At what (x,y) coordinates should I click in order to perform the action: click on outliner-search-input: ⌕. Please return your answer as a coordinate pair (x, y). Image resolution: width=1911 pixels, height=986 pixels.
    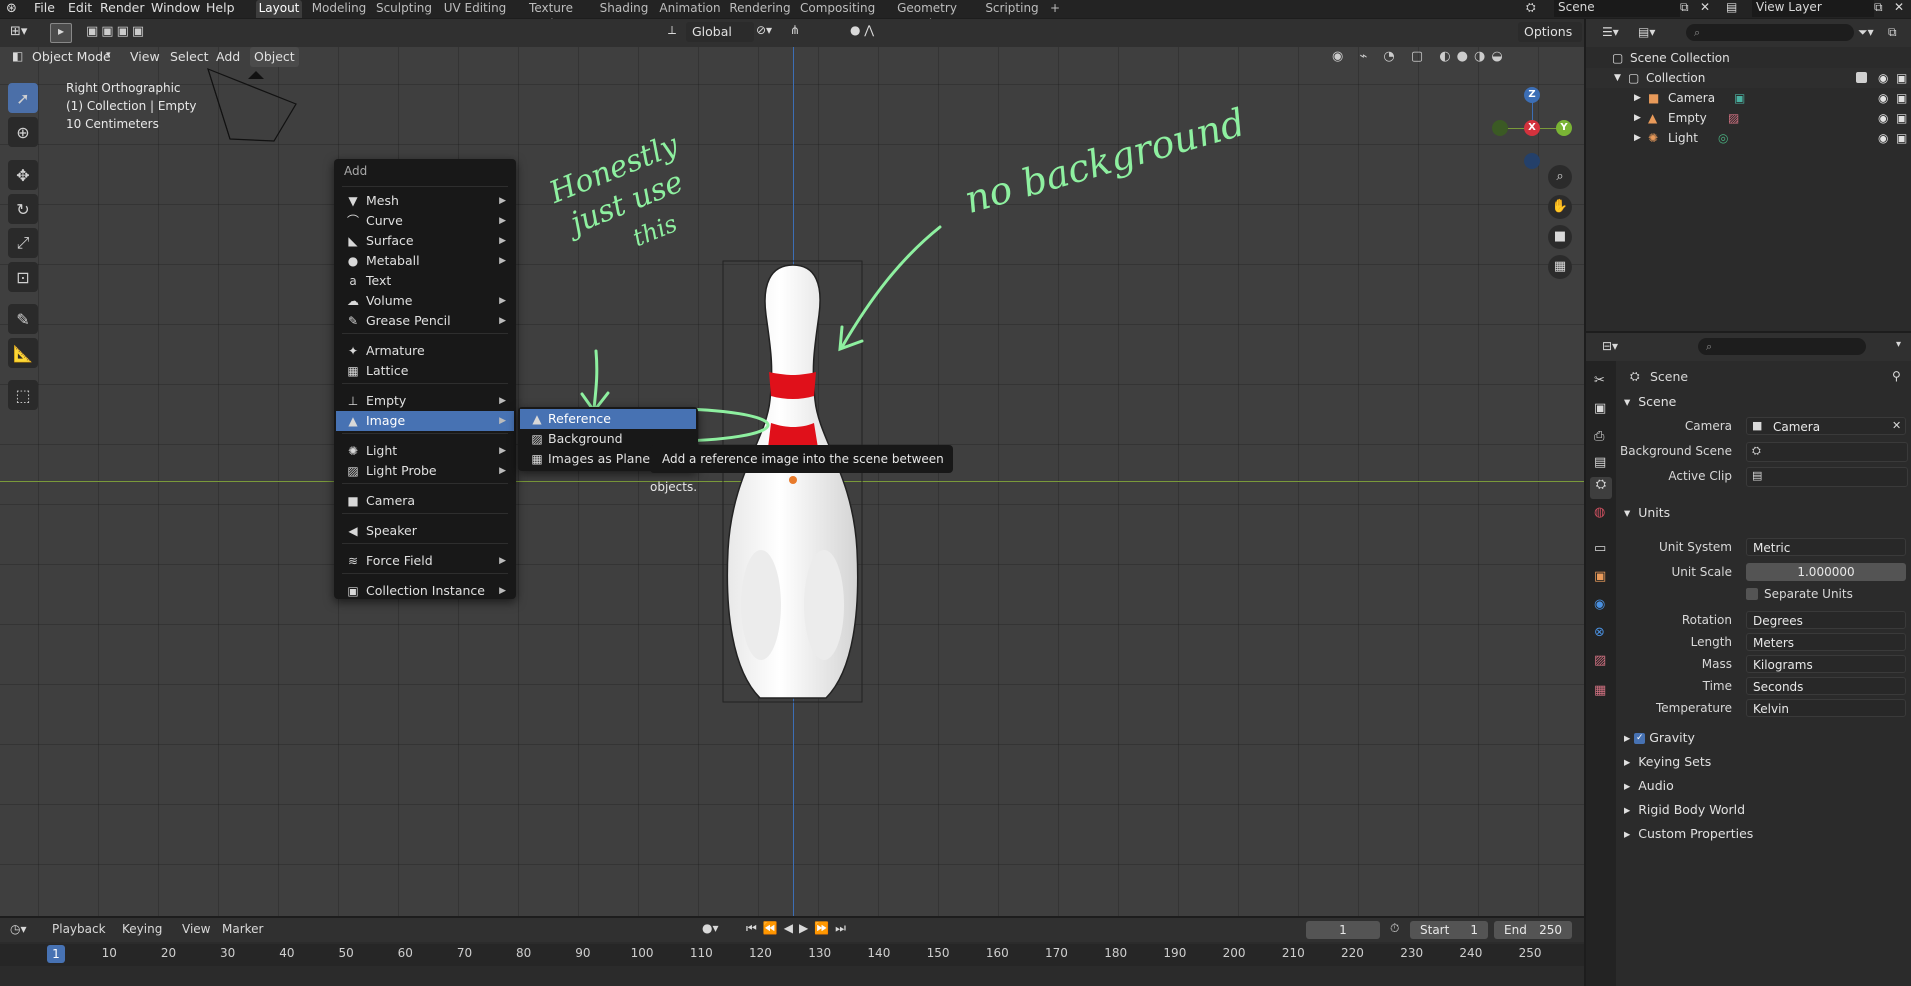
    Looking at the image, I should click on (1770, 32).